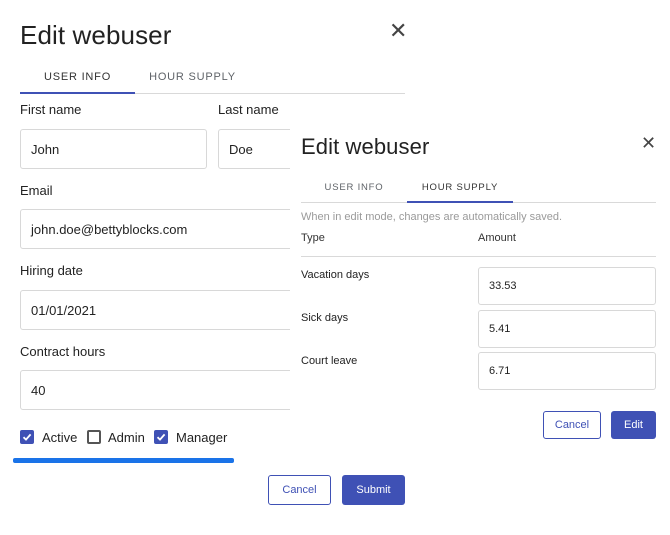 This screenshot has height=535, width=670. I want to click on first-name-label: First name, so click(51, 109).